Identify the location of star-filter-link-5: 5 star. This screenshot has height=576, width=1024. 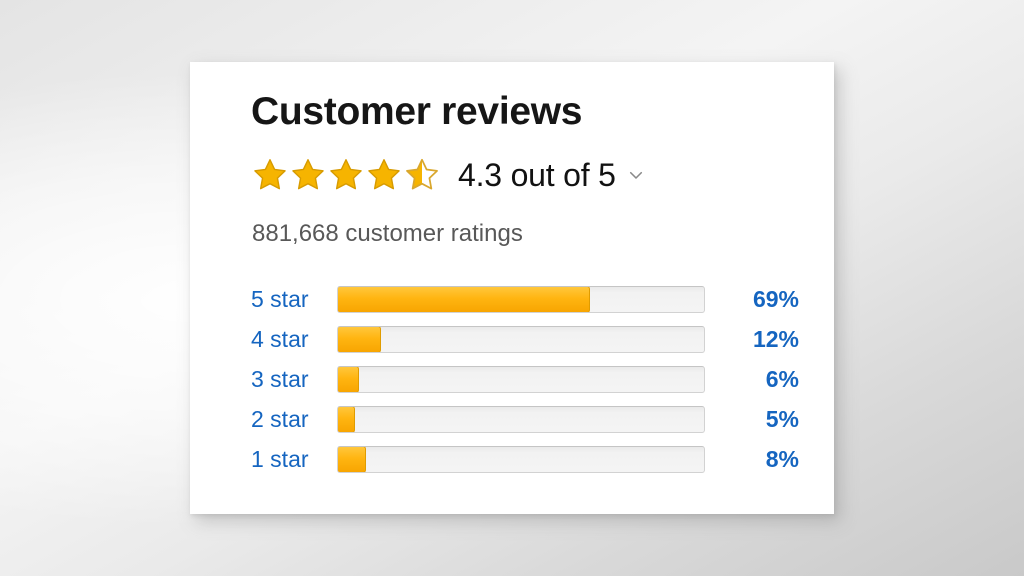
(294, 299).